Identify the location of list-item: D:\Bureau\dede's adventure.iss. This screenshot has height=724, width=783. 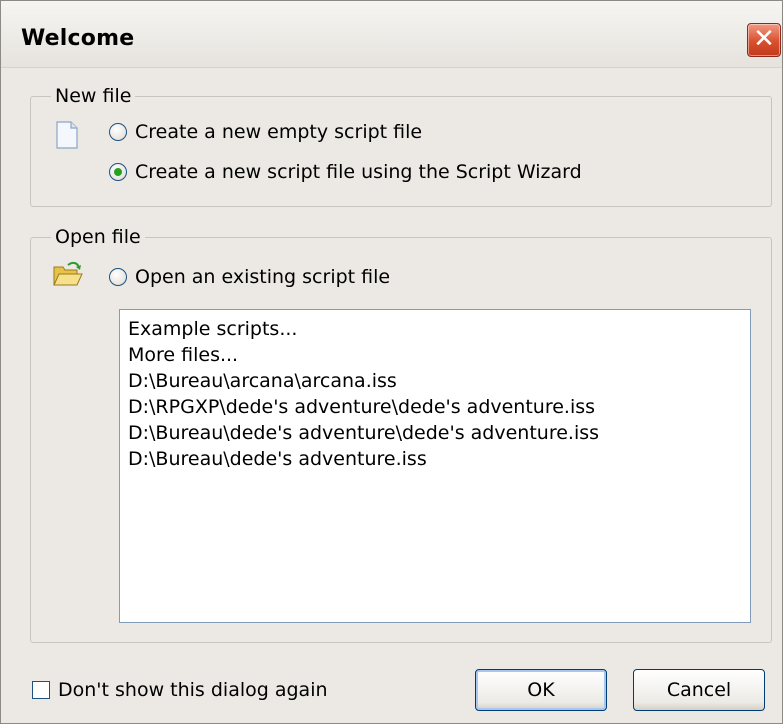
(435, 459).